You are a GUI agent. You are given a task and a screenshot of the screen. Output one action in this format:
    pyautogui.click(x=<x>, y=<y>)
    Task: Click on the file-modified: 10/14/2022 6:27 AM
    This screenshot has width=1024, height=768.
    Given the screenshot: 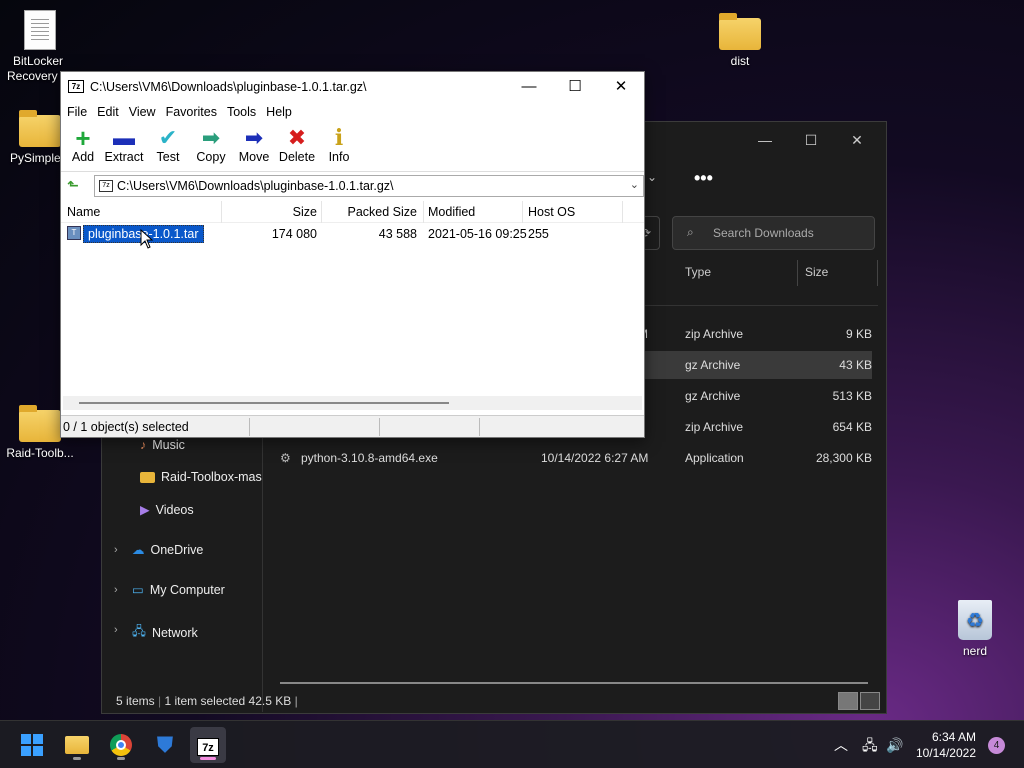 What is the action you would take?
    pyautogui.click(x=595, y=458)
    